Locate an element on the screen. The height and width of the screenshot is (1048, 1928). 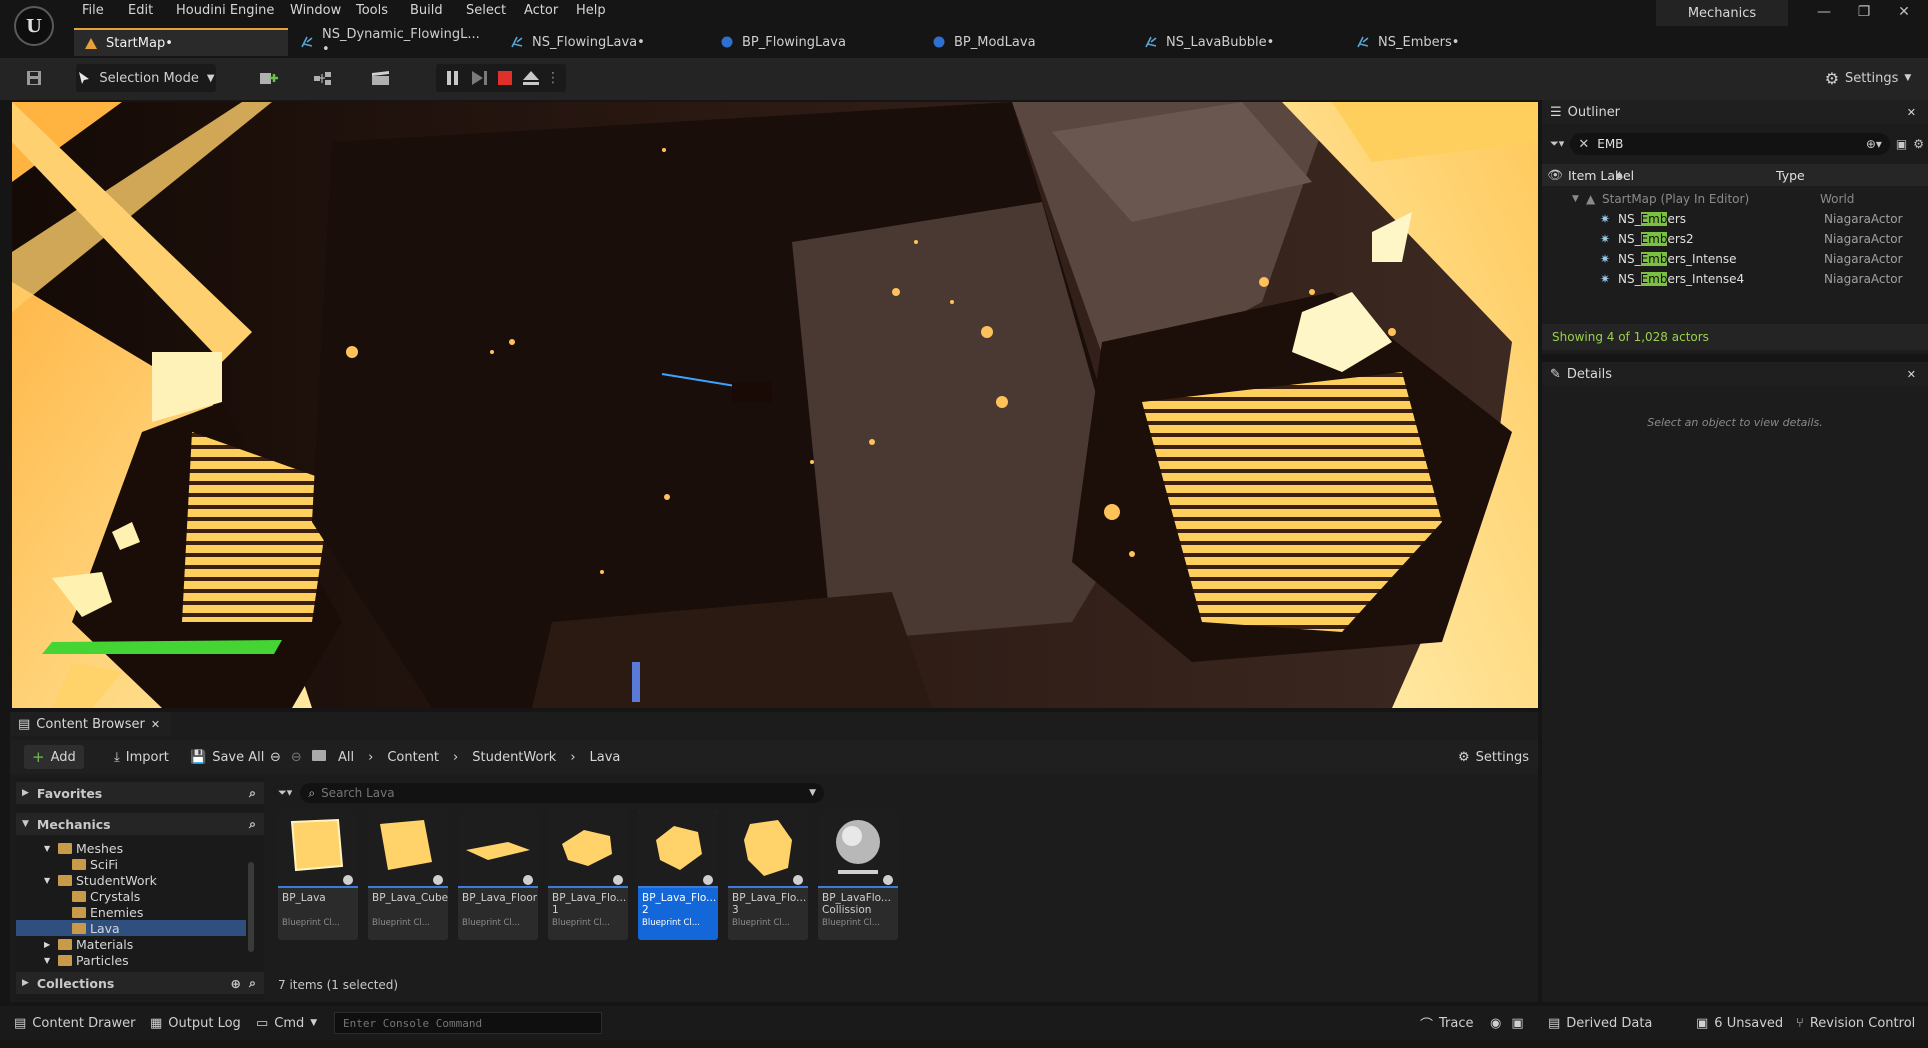
trace-button: ⌒ Trace is located at coordinates (1447, 1023).